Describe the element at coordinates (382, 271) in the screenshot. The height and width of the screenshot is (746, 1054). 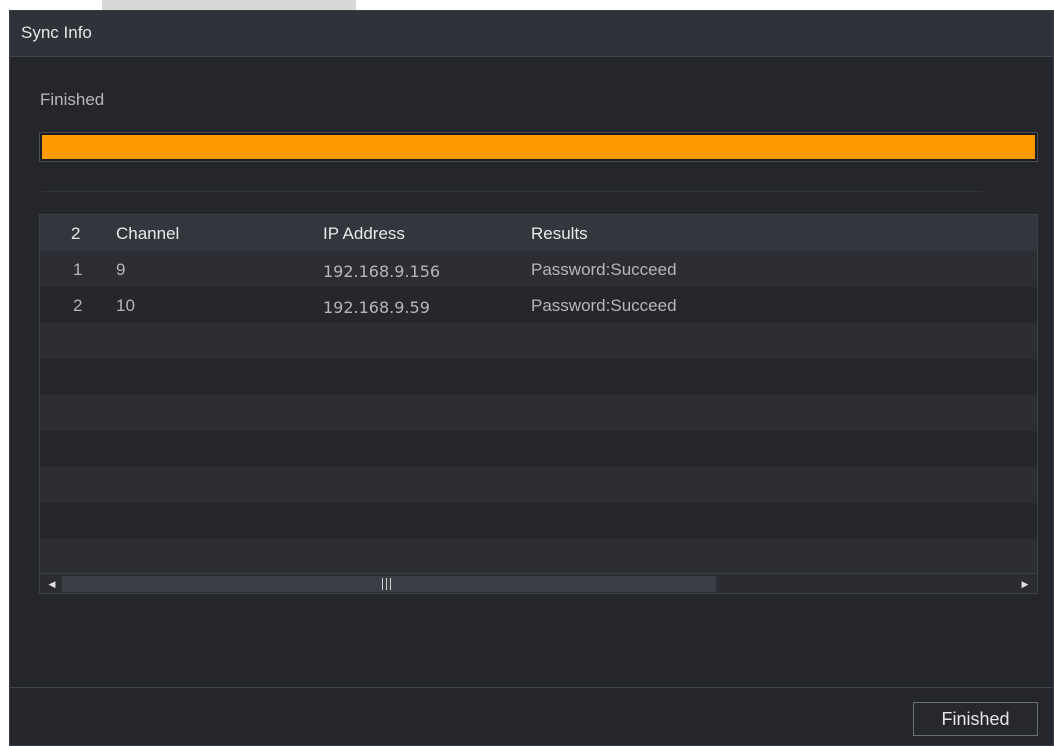
I see `row-ip-address: 192.168.9.156` at that location.